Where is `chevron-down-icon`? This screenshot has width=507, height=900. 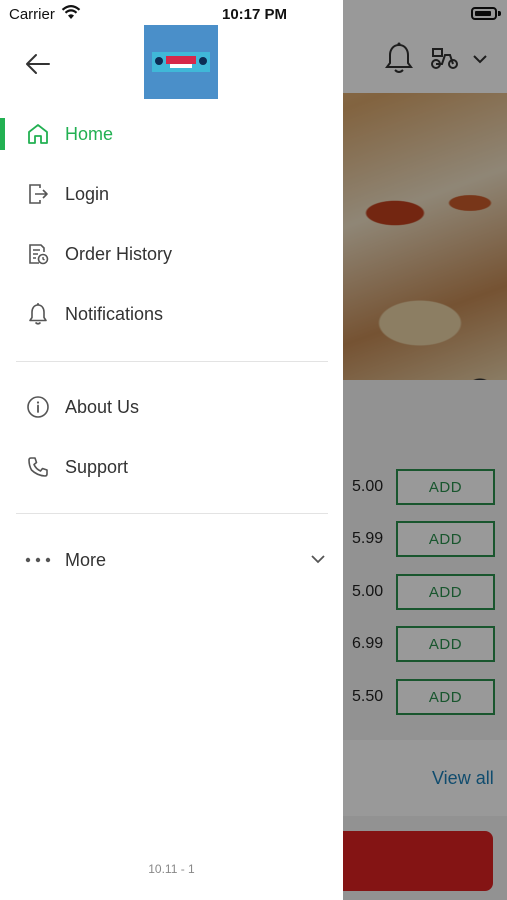 chevron-down-icon is located at coordinates (318, 561).